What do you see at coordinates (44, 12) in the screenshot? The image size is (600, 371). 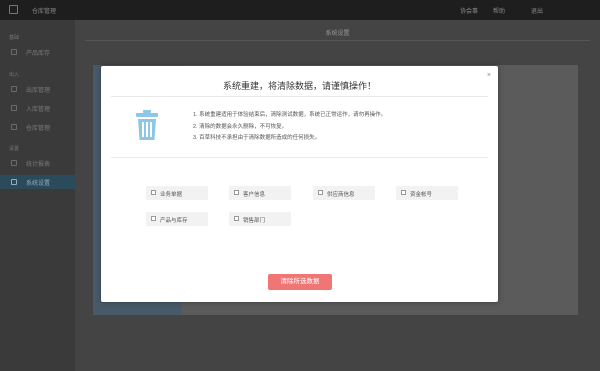 I see `app-title: 仓库管理` at bounding box center [44, 12].